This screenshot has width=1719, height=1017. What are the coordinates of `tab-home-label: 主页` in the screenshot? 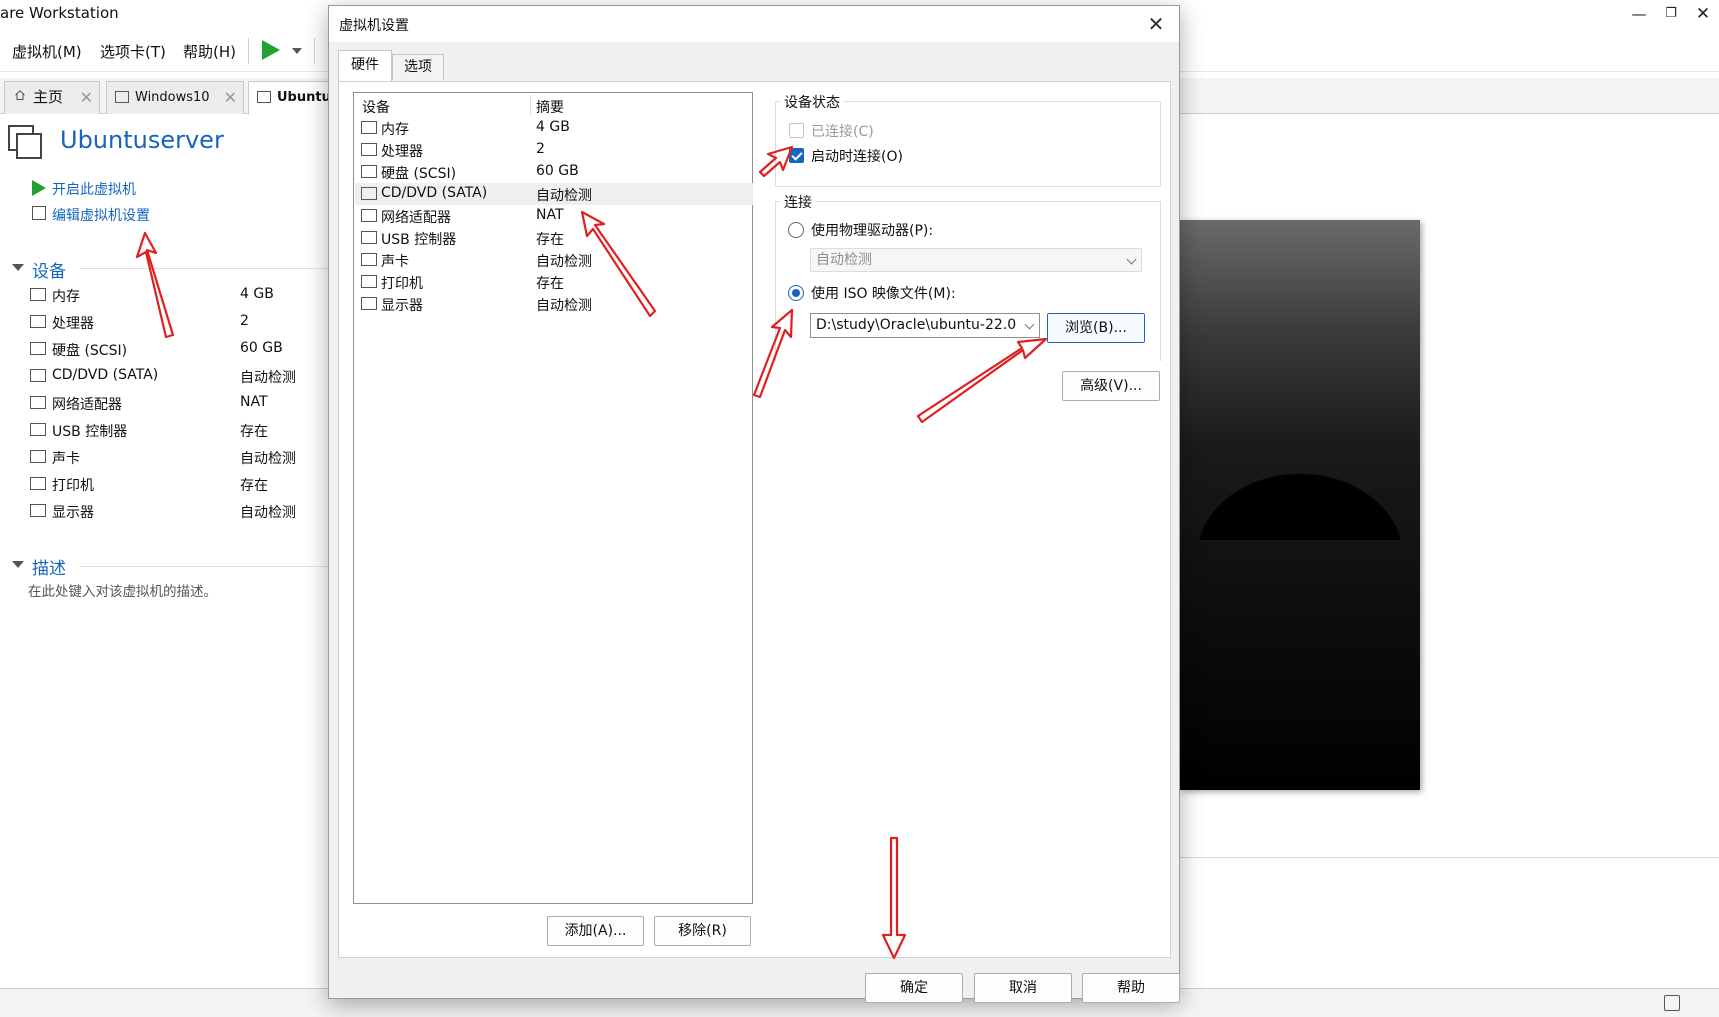 It's located at (48, 97).